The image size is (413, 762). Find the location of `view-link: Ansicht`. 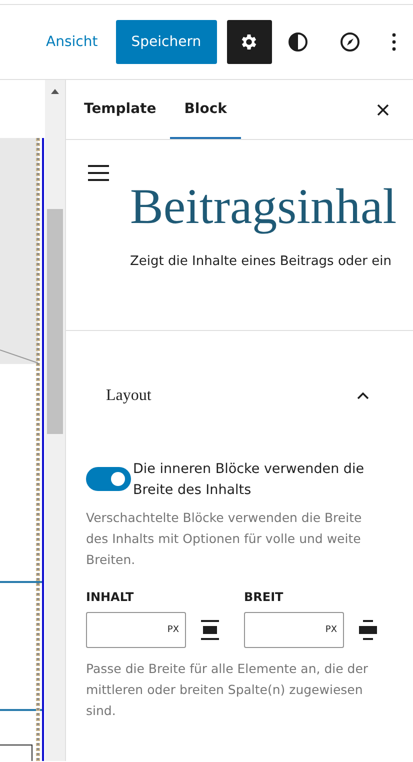

view-link: Ansicht is located at coordinates (72, 42).